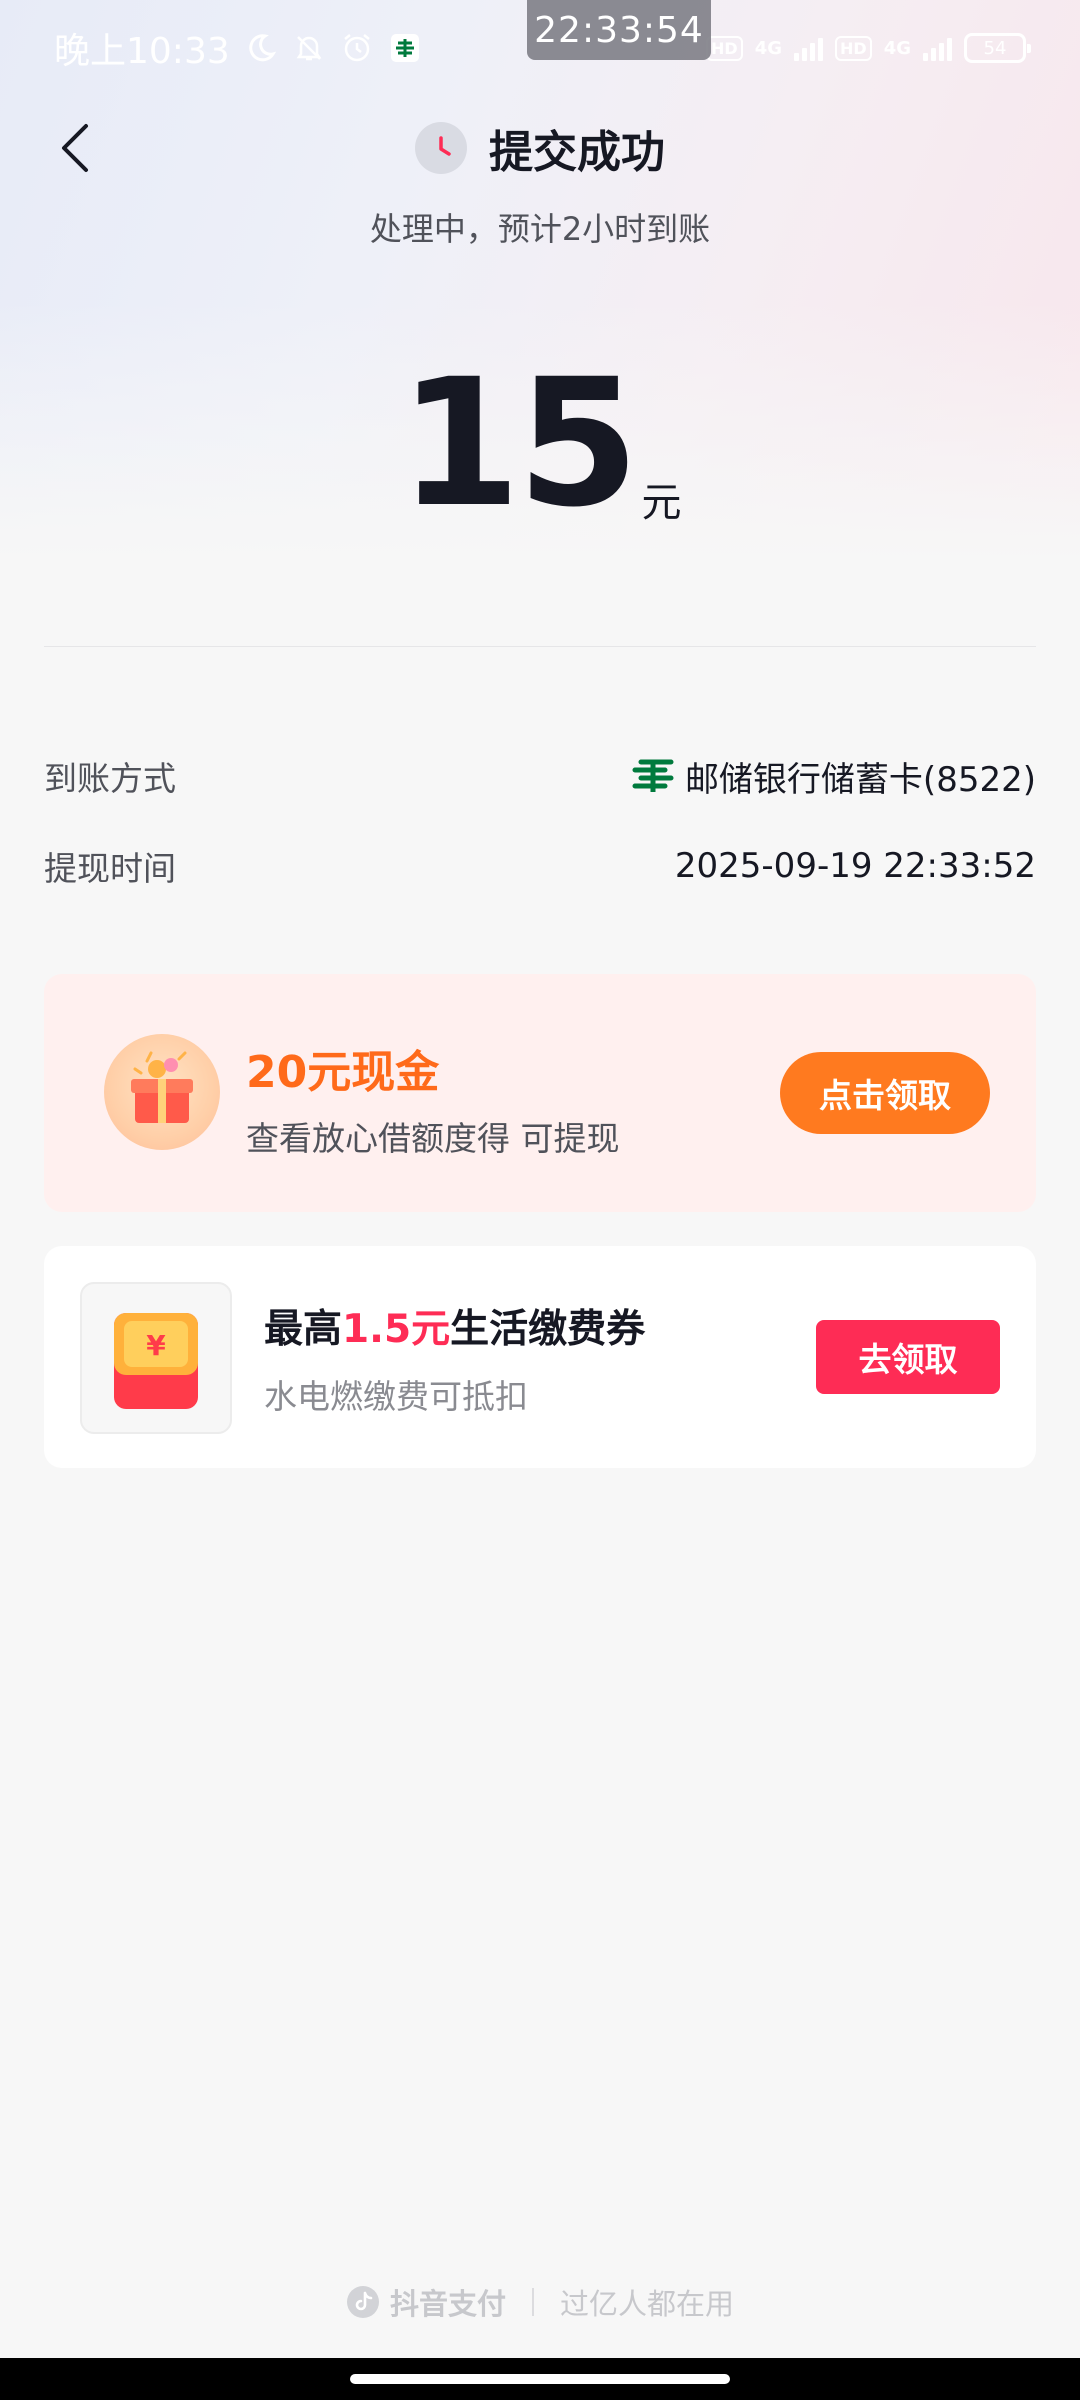 The image size is (1080, 2400). What do you see at coordinates (533, 2302) in the screenshot?
I see `footer-separator` at bounding box center [533, 2302].